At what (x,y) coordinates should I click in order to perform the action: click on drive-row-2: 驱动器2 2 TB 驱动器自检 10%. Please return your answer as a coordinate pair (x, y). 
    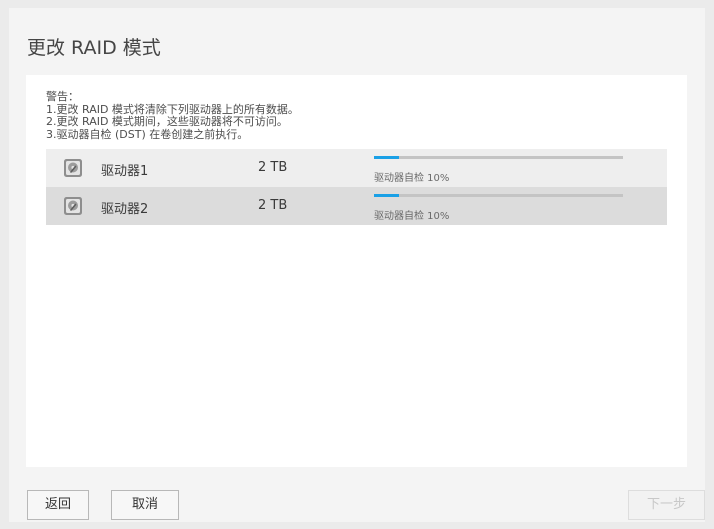
    Looking at the image, I should click on (356, 206).